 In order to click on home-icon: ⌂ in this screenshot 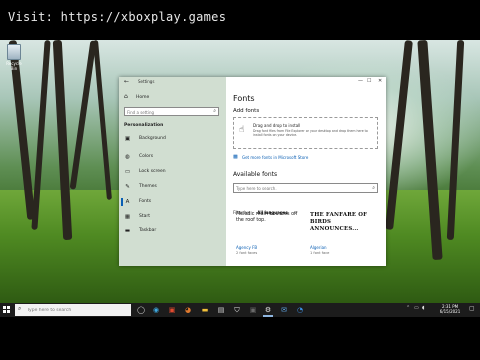, I will do `click(126, 96)`.